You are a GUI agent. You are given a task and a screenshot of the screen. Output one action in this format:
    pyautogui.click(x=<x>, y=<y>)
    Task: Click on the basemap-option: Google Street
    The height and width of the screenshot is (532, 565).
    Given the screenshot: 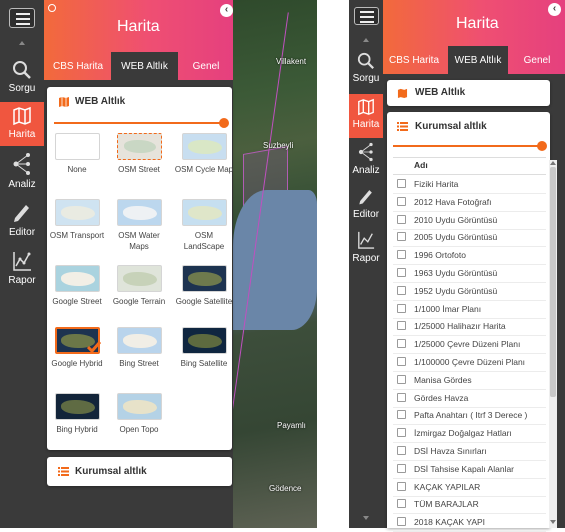 What is the action you would take?
    pyautogui.click(x=77, y=286)
    